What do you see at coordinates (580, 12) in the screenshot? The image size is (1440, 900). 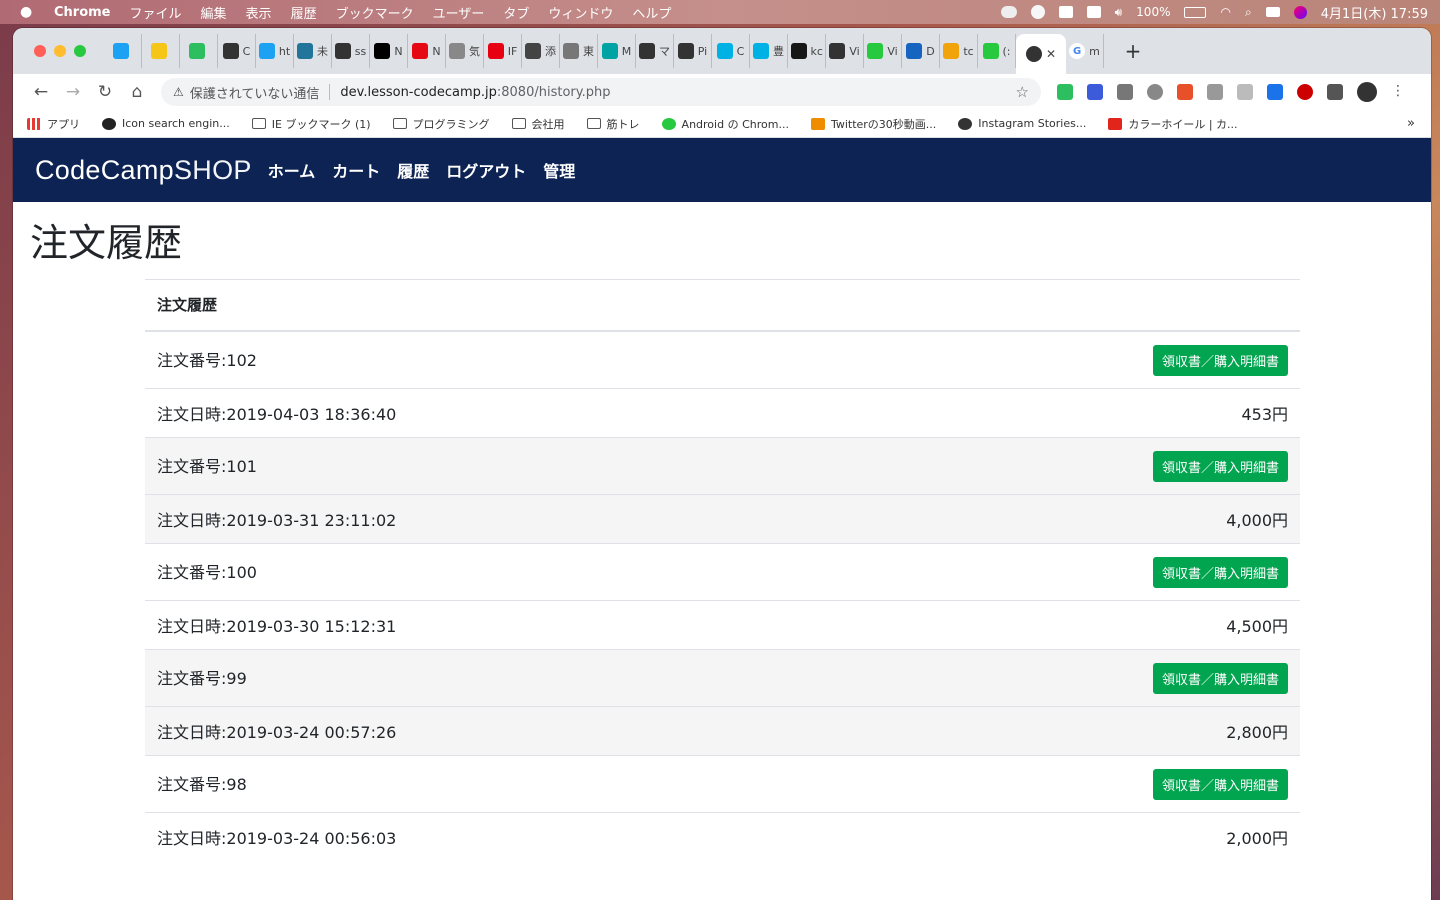 I see `menu-window: ウィンドウ` at bounding box center [580, 12].